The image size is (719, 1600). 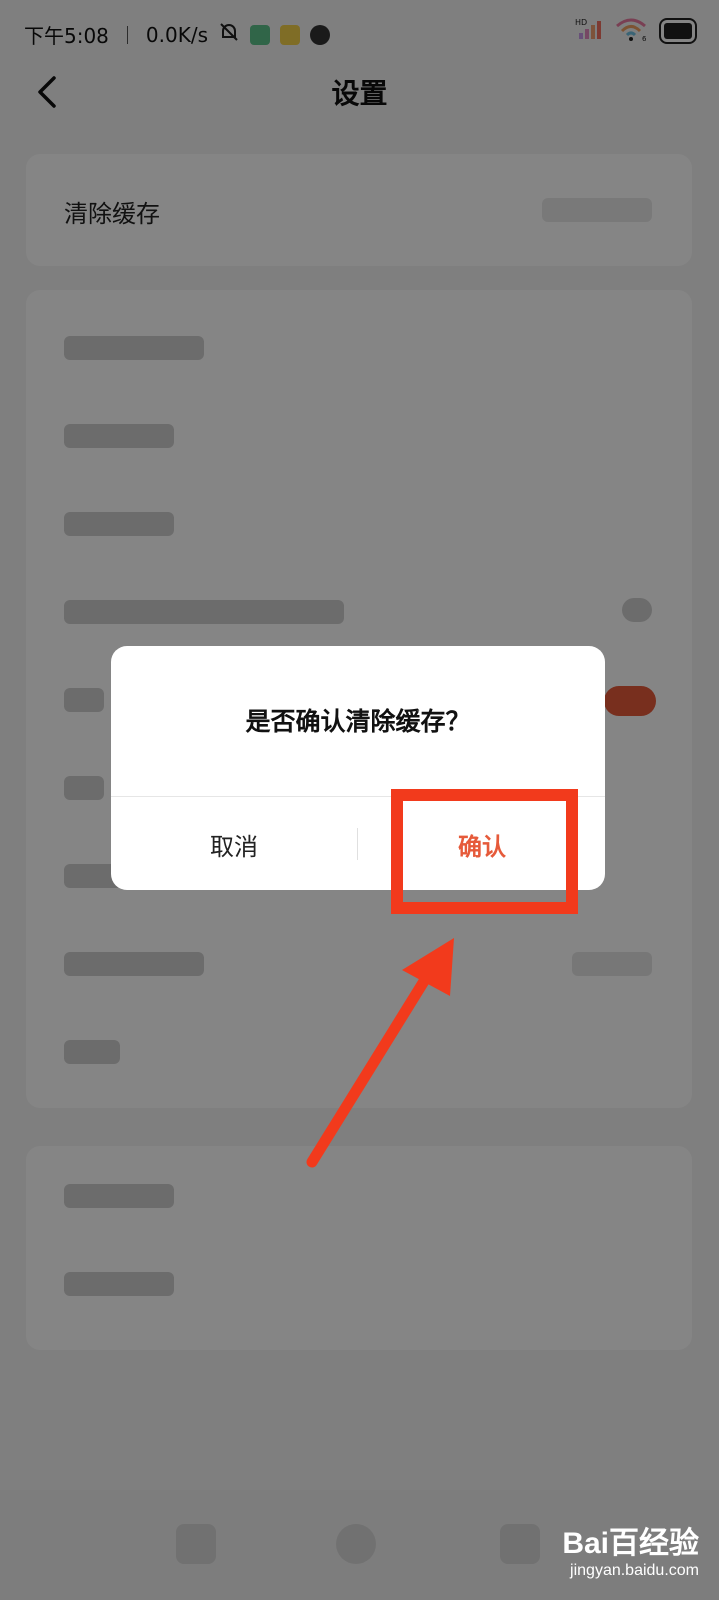 I want to click on dialog-button-divider, so click(x=357, y=844).